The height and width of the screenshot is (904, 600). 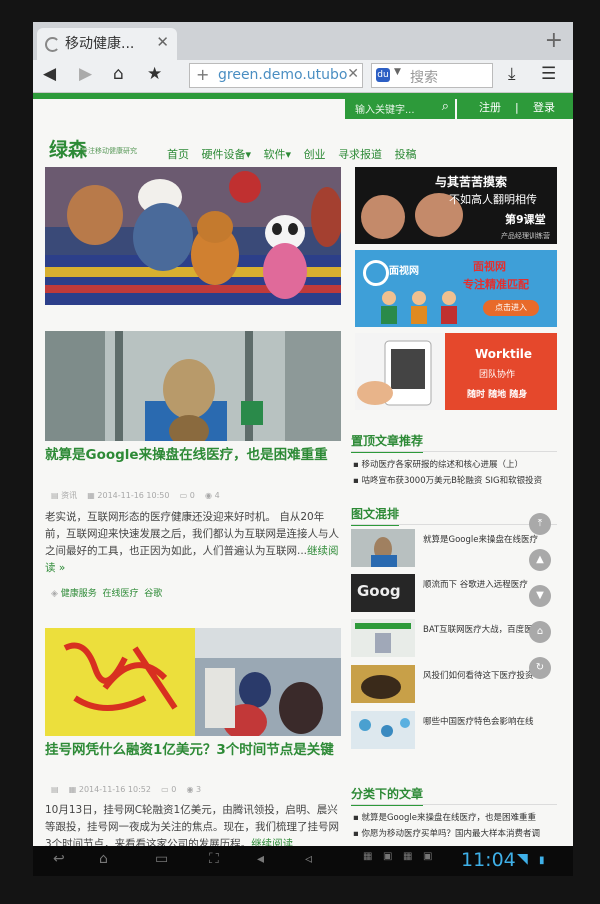 What do you see at coordinates (59, 859) in the screenshot?
I see `back-nav-icon: ↩` at bounding box center [59, 859].